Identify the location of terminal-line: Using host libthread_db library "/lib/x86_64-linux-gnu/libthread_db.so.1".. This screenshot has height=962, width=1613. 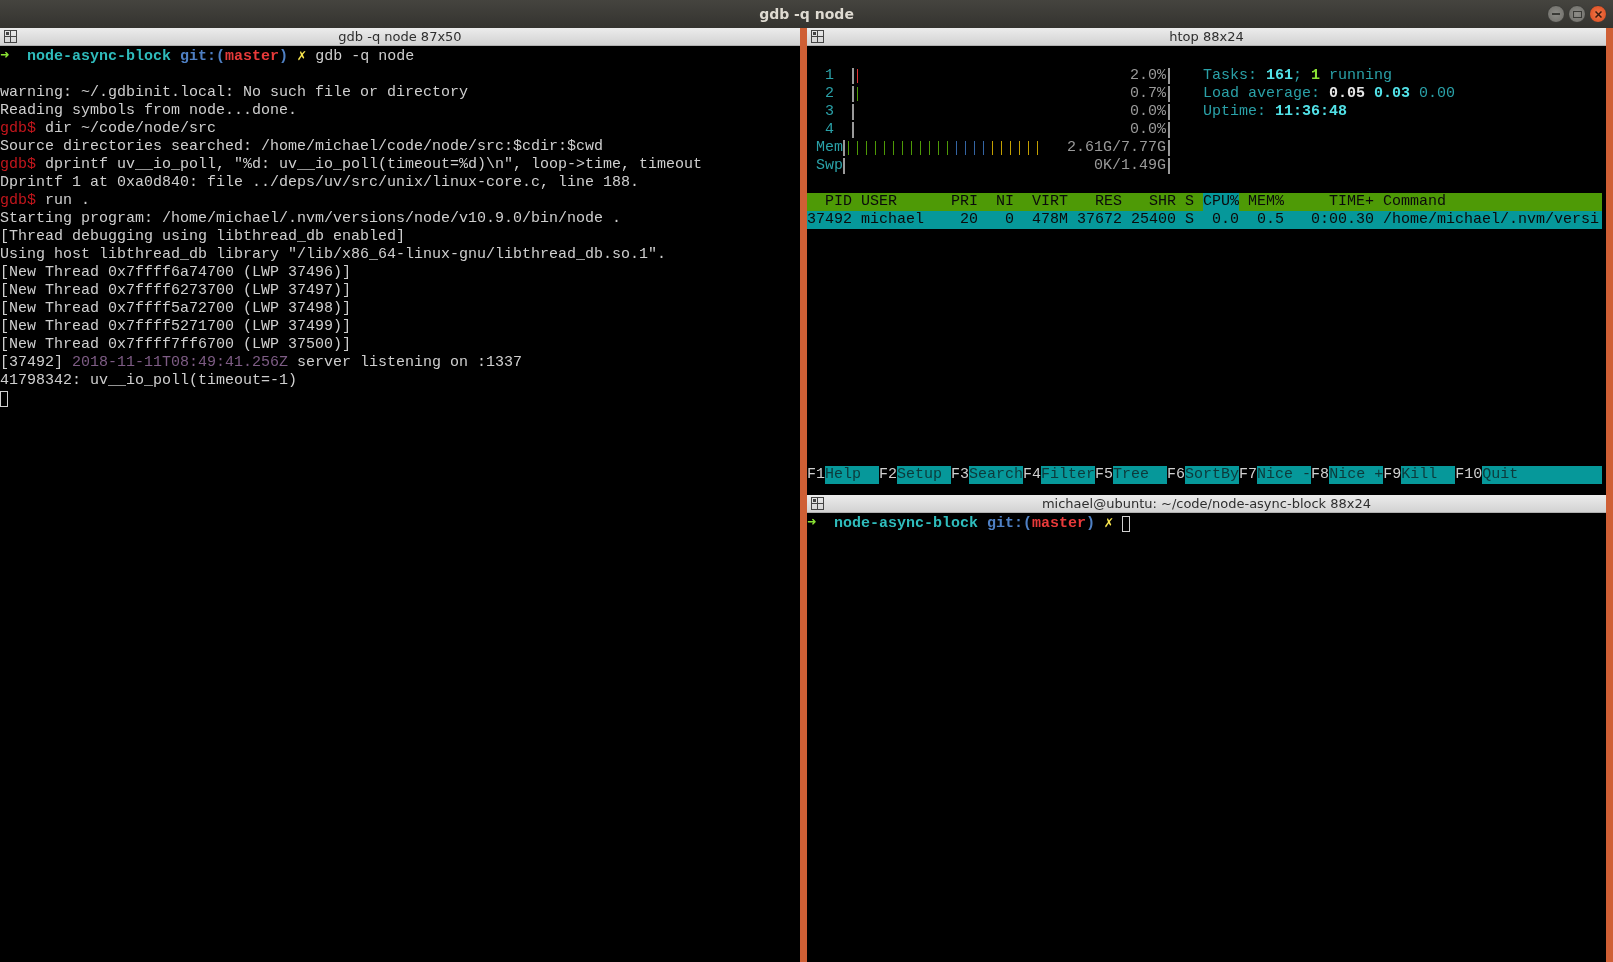
(333, 255).